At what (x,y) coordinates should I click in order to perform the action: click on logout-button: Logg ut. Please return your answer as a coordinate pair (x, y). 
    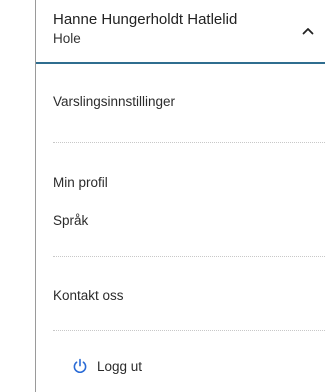
    Looking at the image, I should click on (107, 366).